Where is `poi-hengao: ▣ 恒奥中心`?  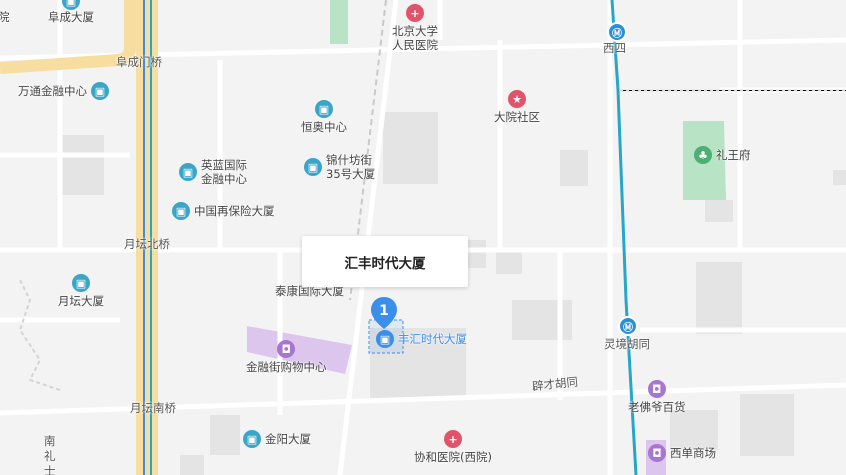
poi-hengao: ▣ 恒奥中心 is located at coordinates (324, 117).